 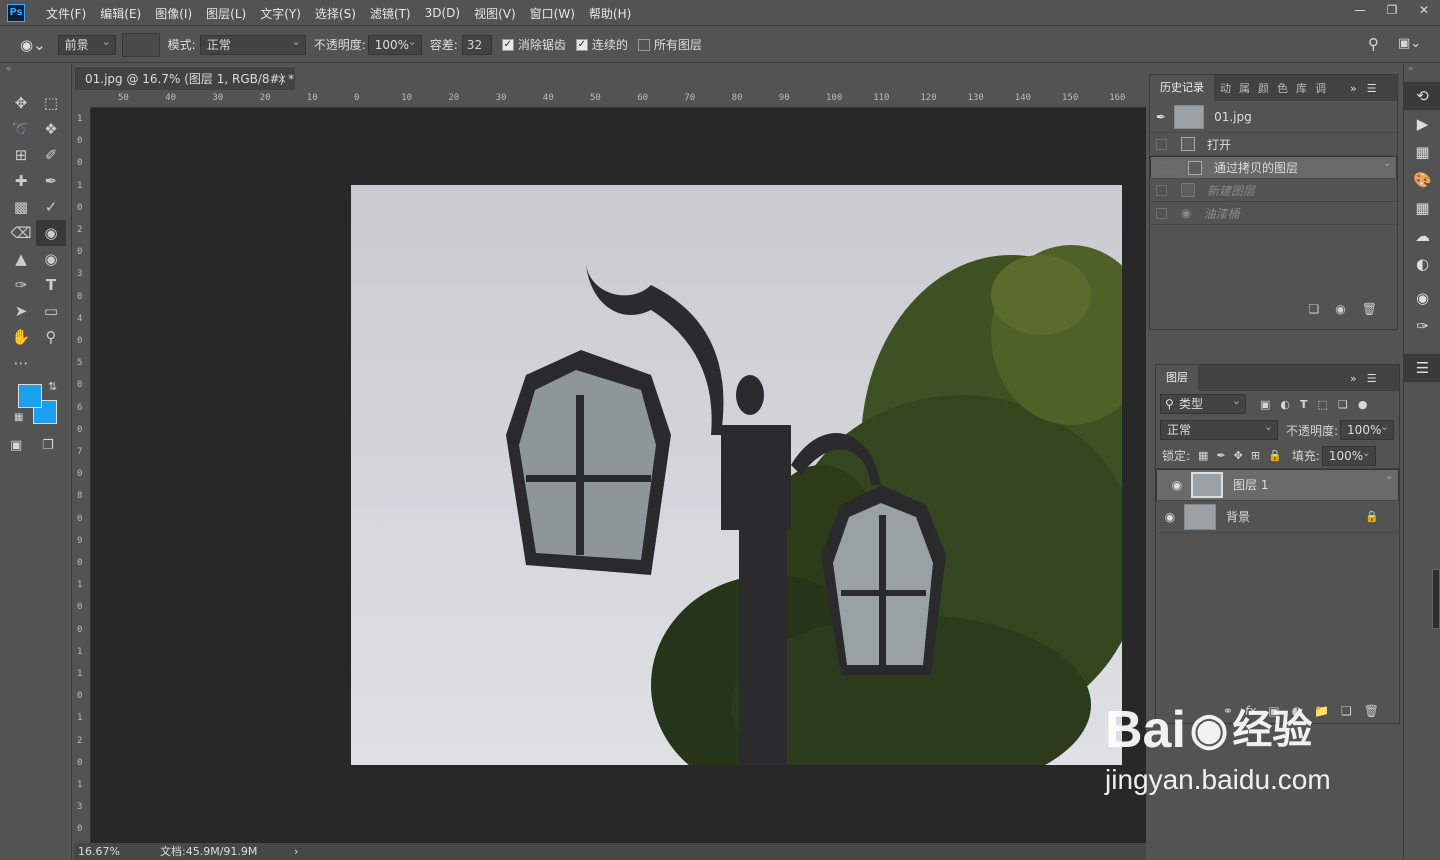 I want to click on blend-mode-select: 正常, so click(x=1219, y=429).